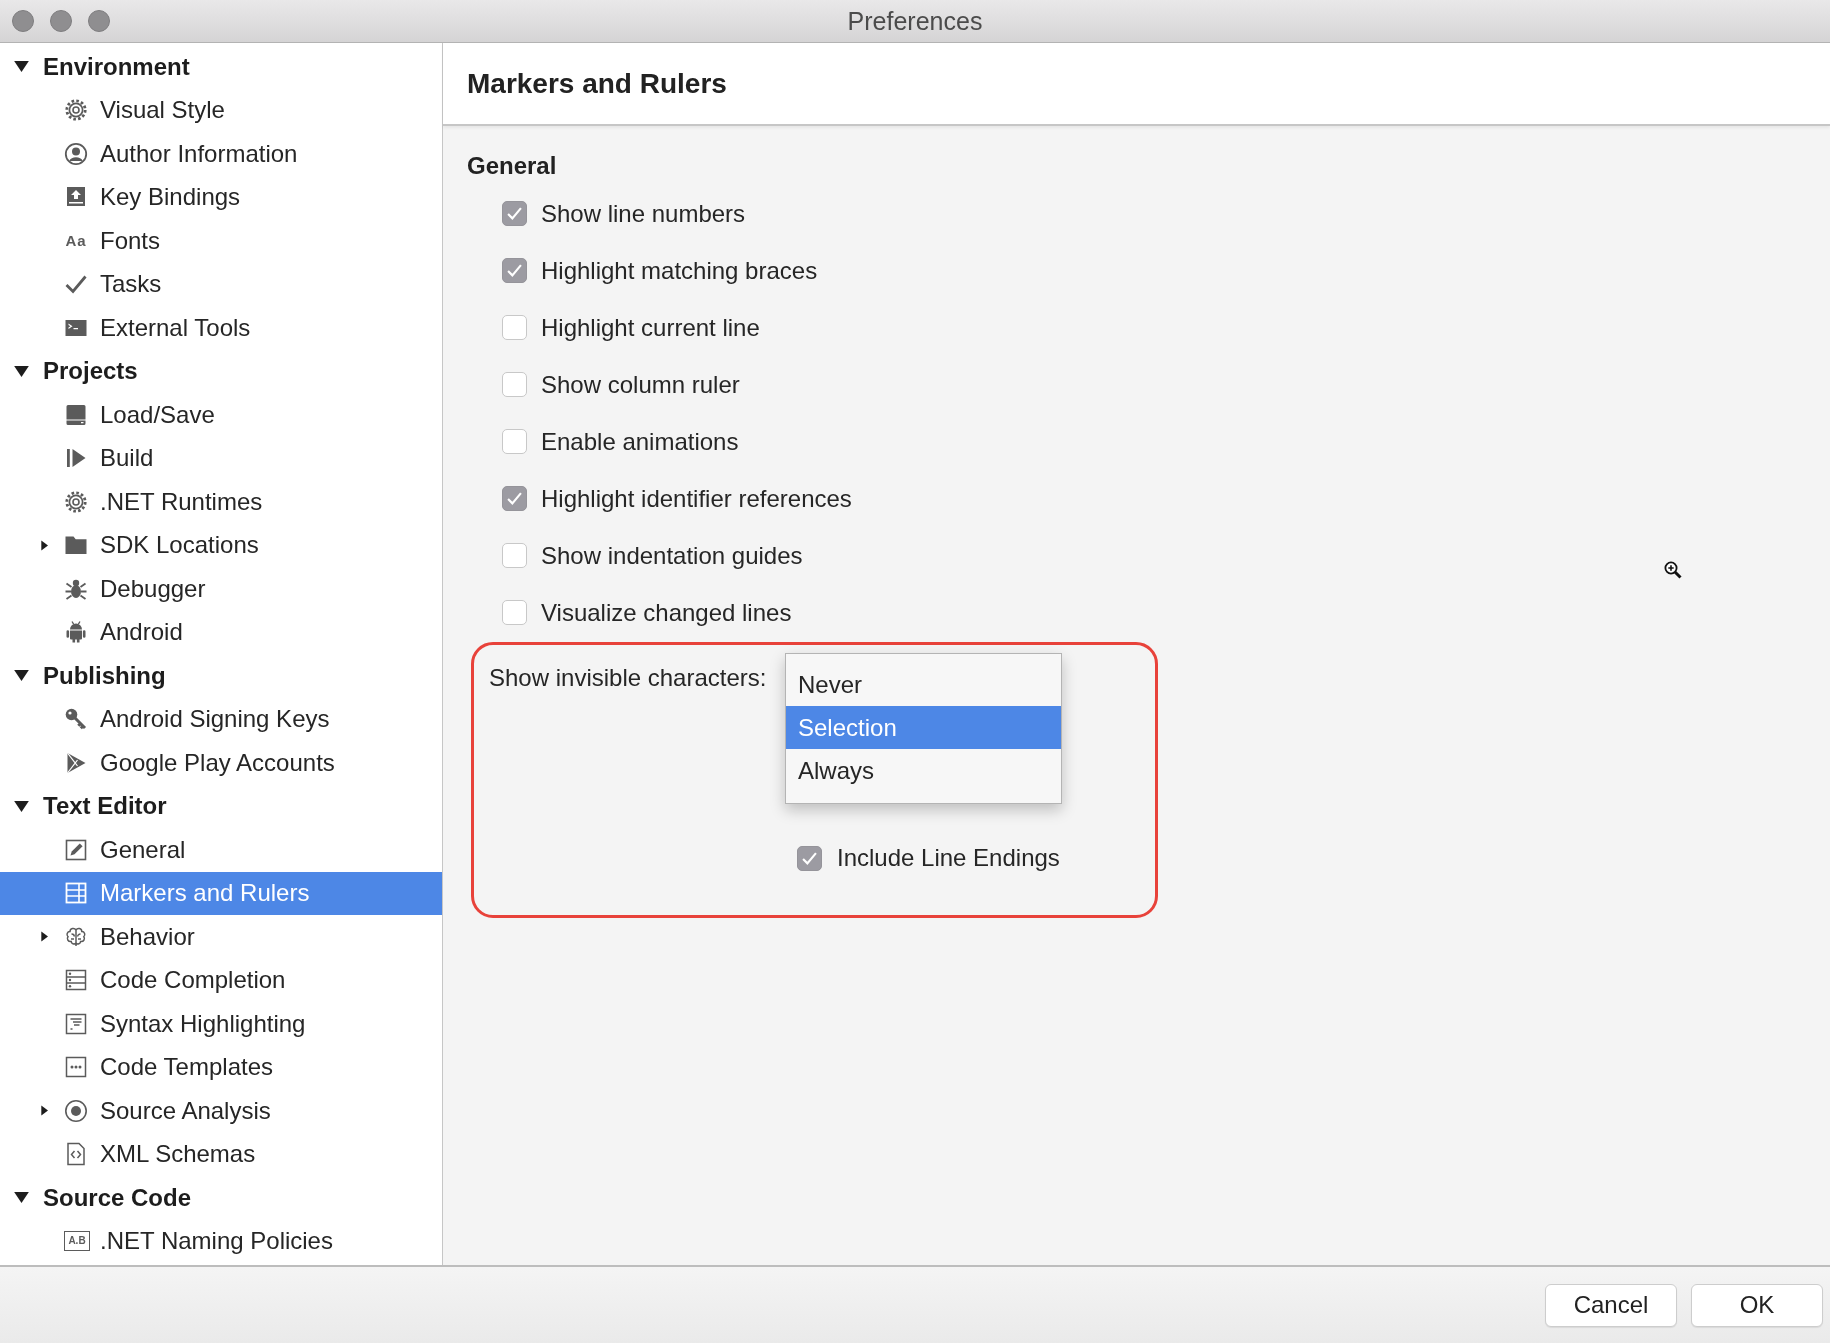 The width and height of the screenshot is (1830, 1343). What do you see at coordinates (221, 1241) in the screenshot?
I see `sidebar-item: A.B .NET Naming Policies` at bounding box center [221, 1241].